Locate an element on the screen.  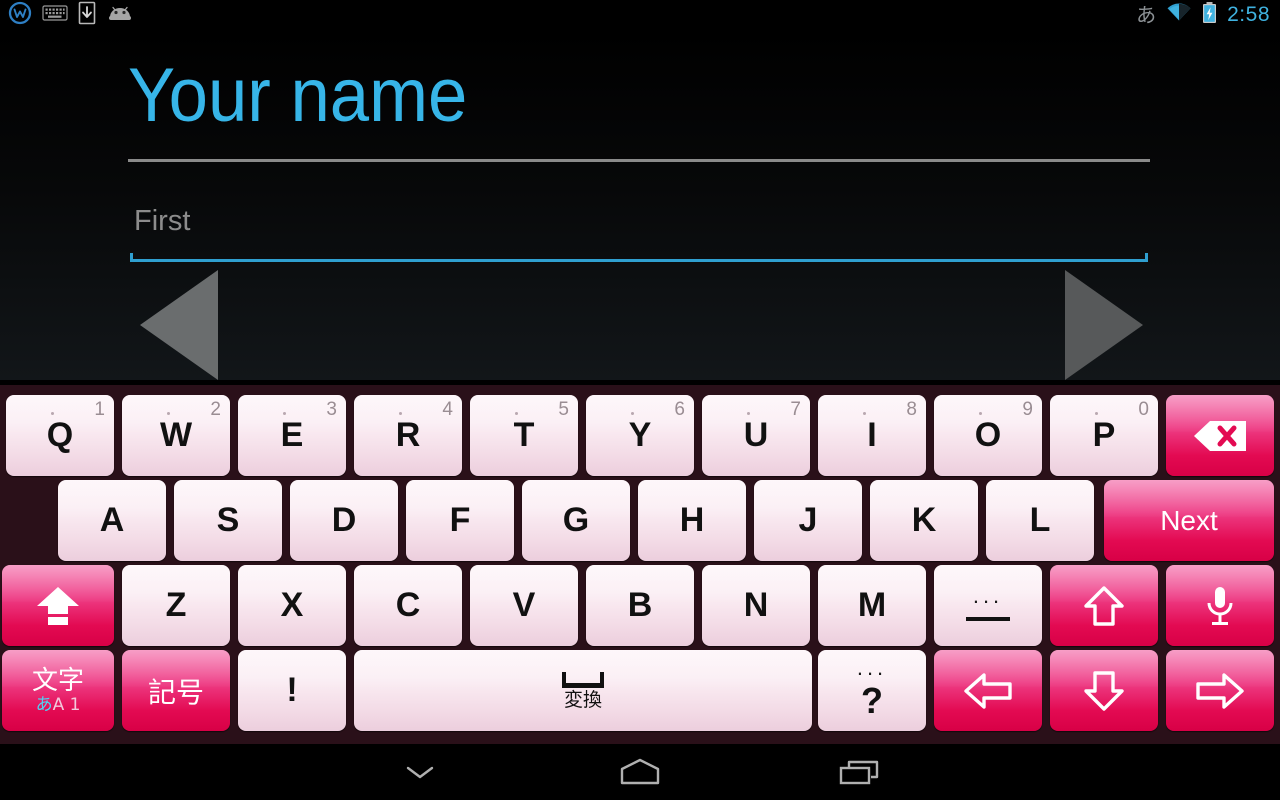
key-h: H is located at coordinates (692, 520).